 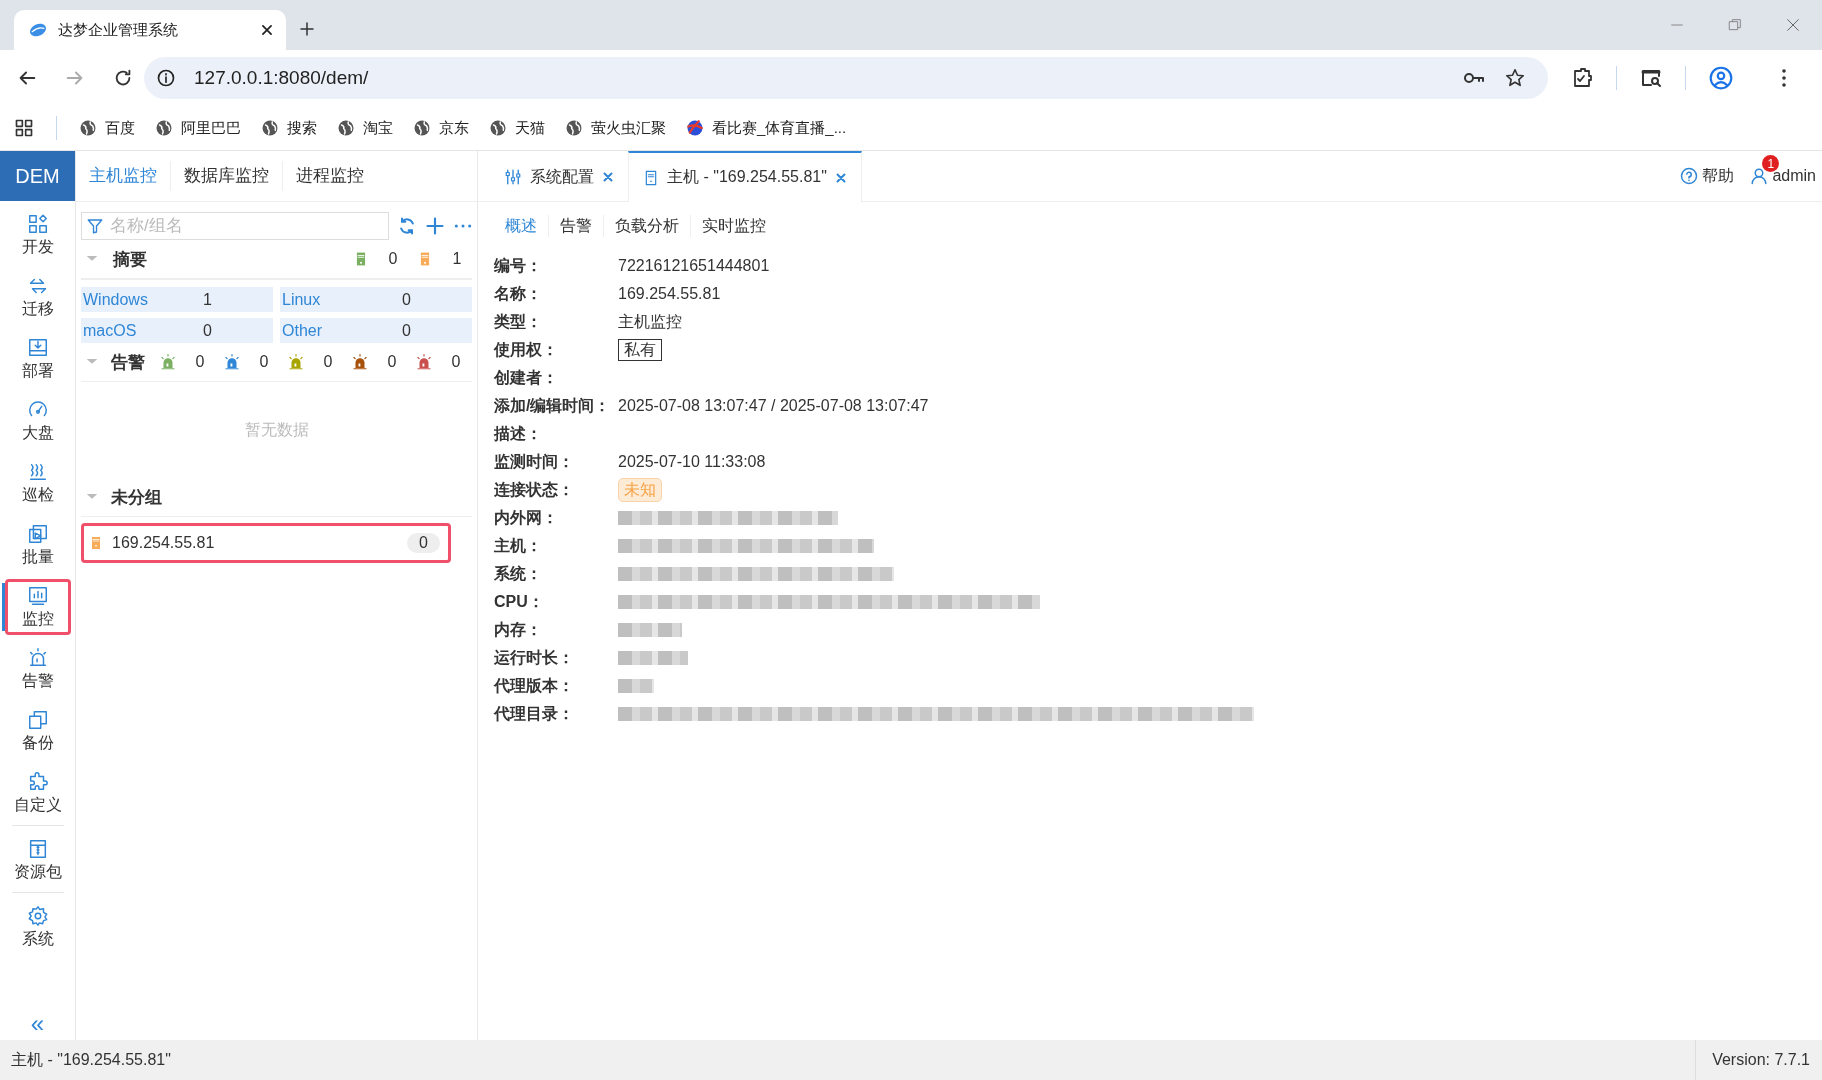 What do you see at coordinates (518, 433) in the screenshot?
I see `field-label: 描述：` at bounding box center [518, 433].